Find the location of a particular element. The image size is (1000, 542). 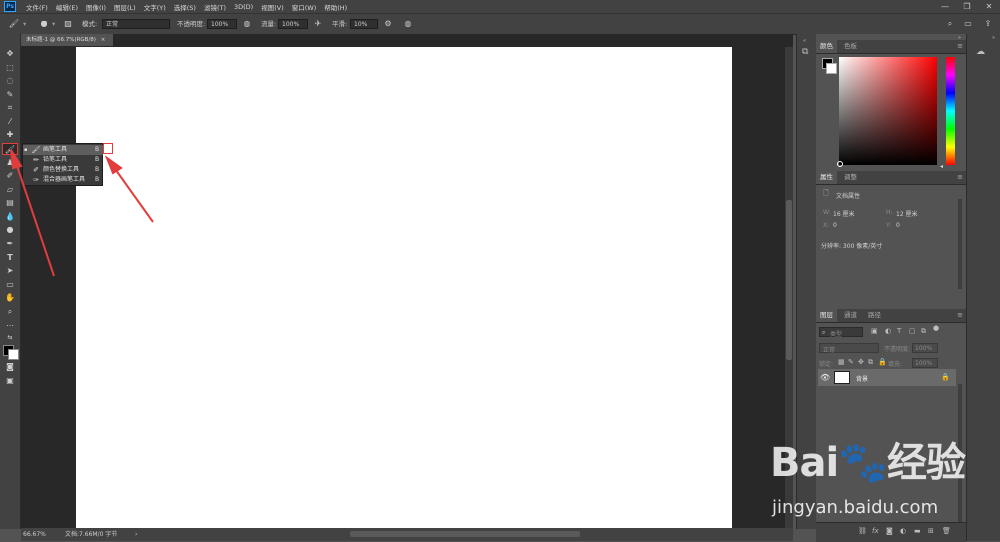

layers-panel-menu-icon: ≡ is located at coordinates (960, 315).